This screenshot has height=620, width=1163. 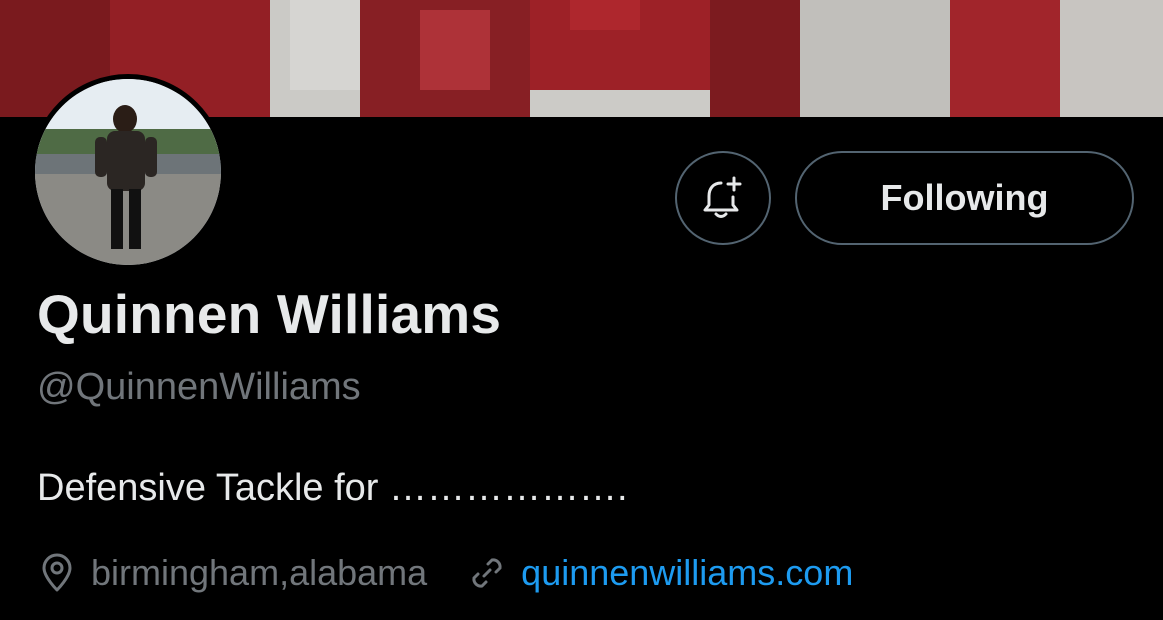 I want to click on notification-subscribe-button, so click(x=723, y=198).